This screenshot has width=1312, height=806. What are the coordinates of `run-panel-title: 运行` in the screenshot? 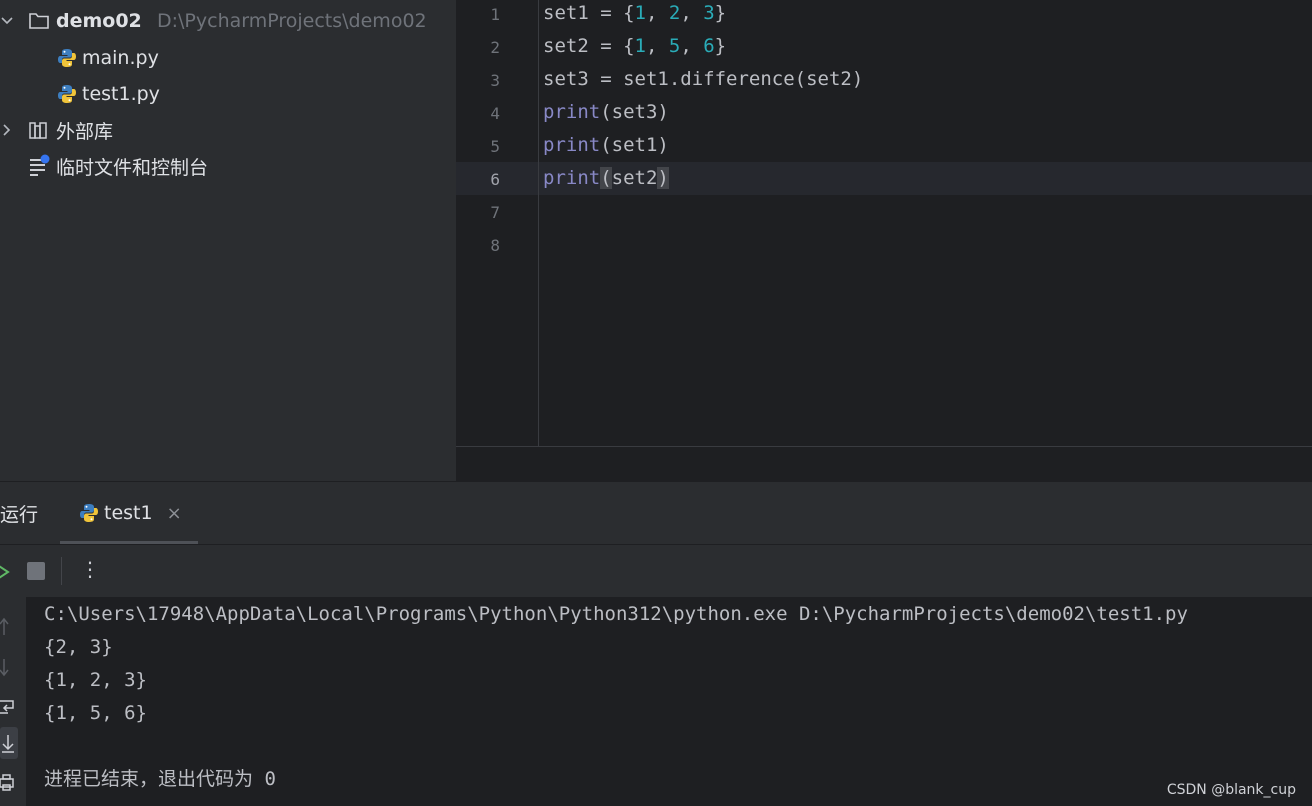 It's located at (19, 515).